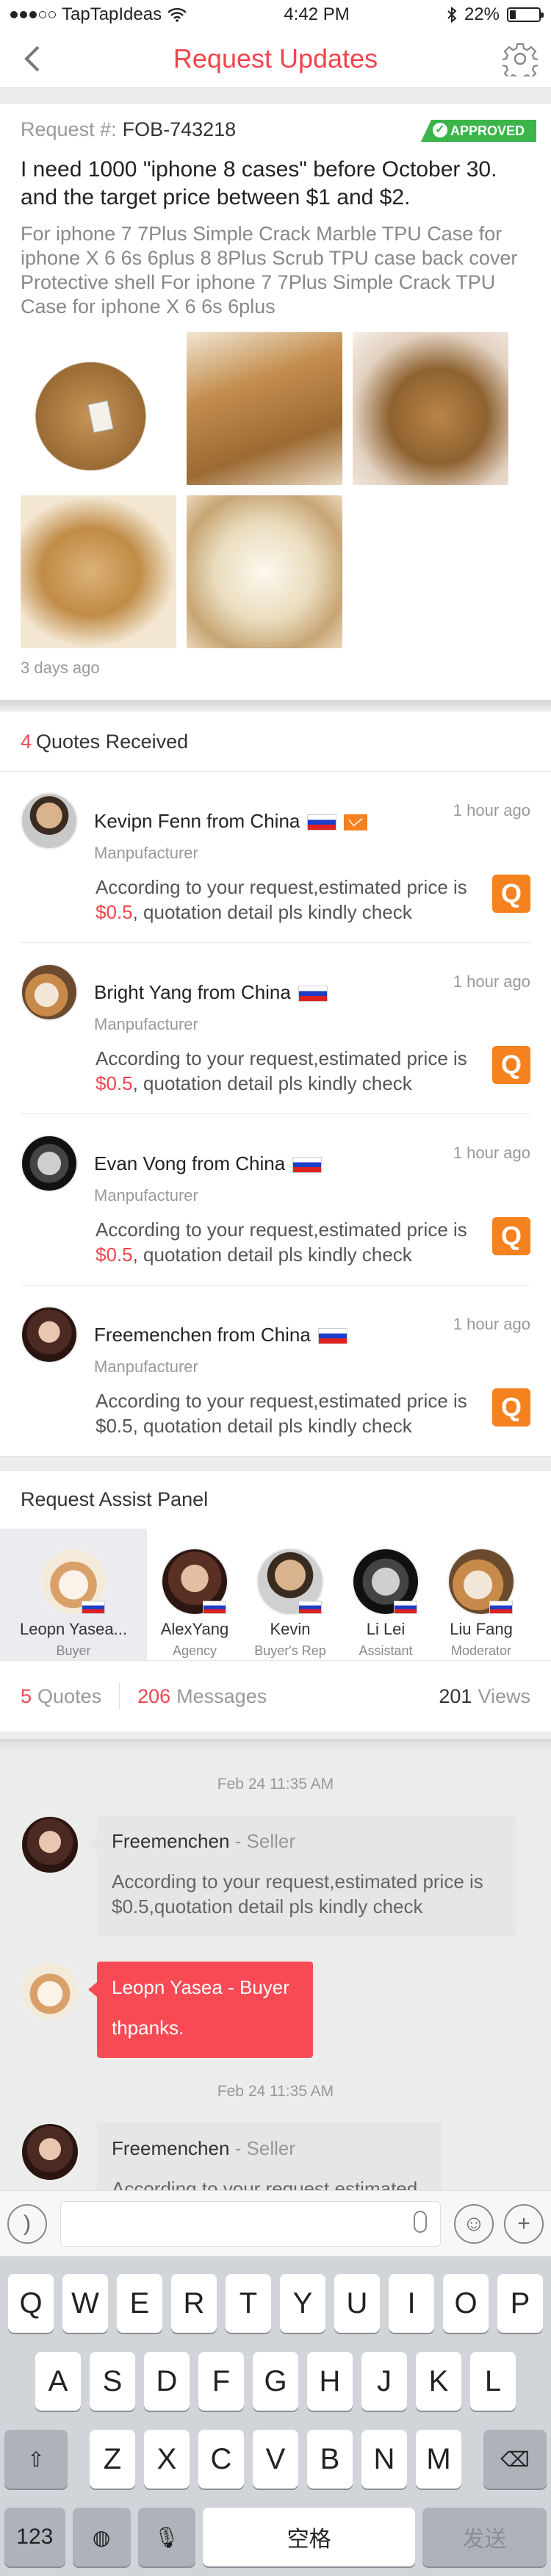 The height and width of the screenshot is (2576, 551). What do you see at coordinates (114, 912) in the screenshot?
I see `quote-price: $0.5` at bounding box center [114, 912].